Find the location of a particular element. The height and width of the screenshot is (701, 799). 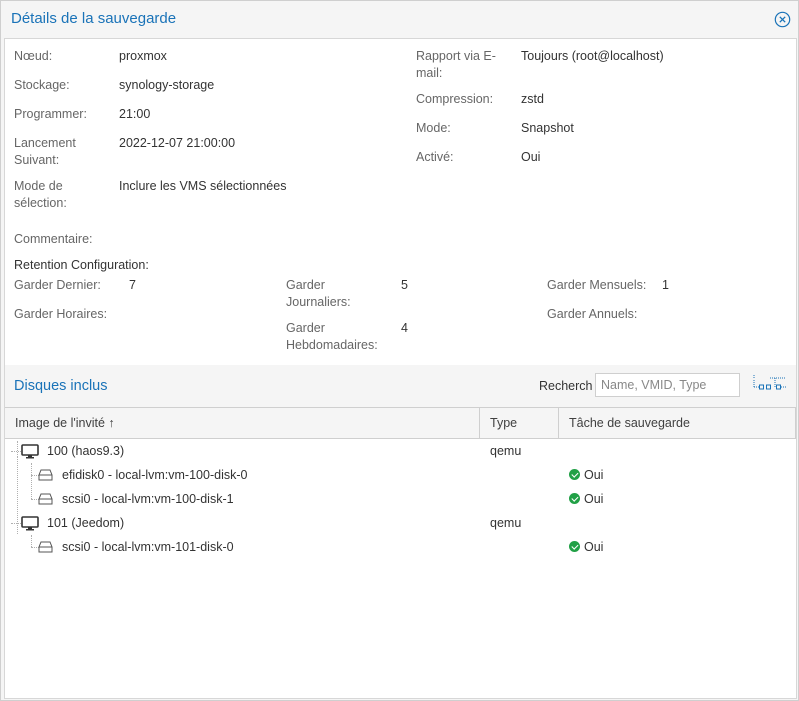

keep-monthly-value: 1 is located at coordinates (665, 285).